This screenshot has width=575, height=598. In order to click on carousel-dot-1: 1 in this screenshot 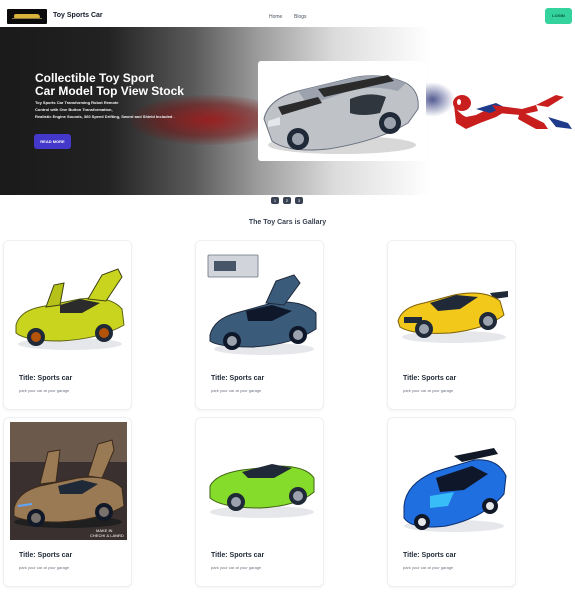, I will do `click(275, 200)`.